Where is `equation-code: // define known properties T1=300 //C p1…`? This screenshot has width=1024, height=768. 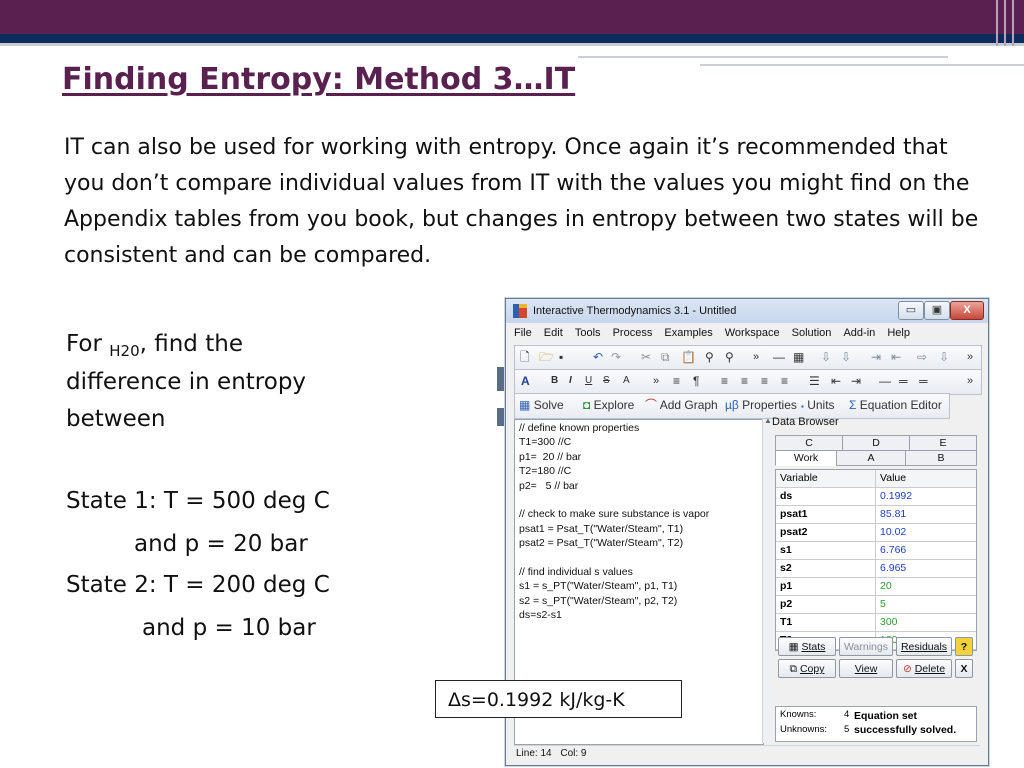 equation-code: // define known properties T1=300 //C p1… is located at coordinates (639, 522).